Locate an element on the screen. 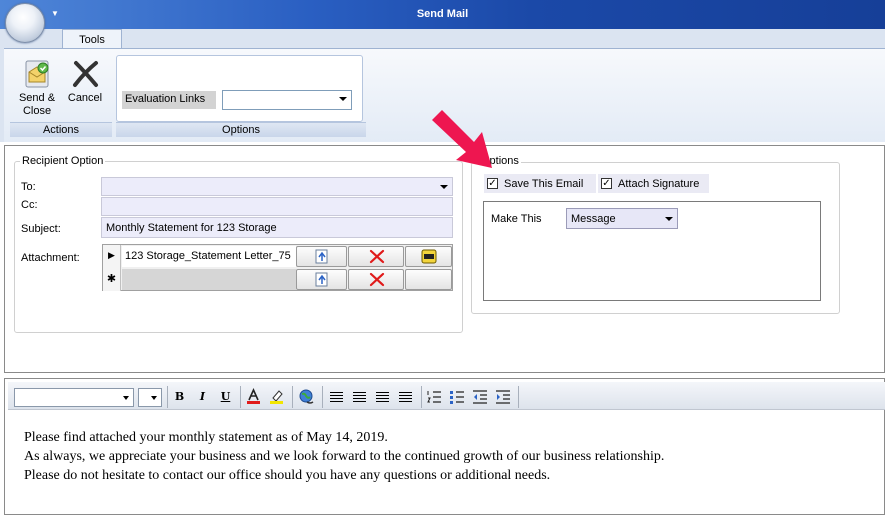 The image size is (885, 515). send-mail-icon is located at coordinates (37, 74).